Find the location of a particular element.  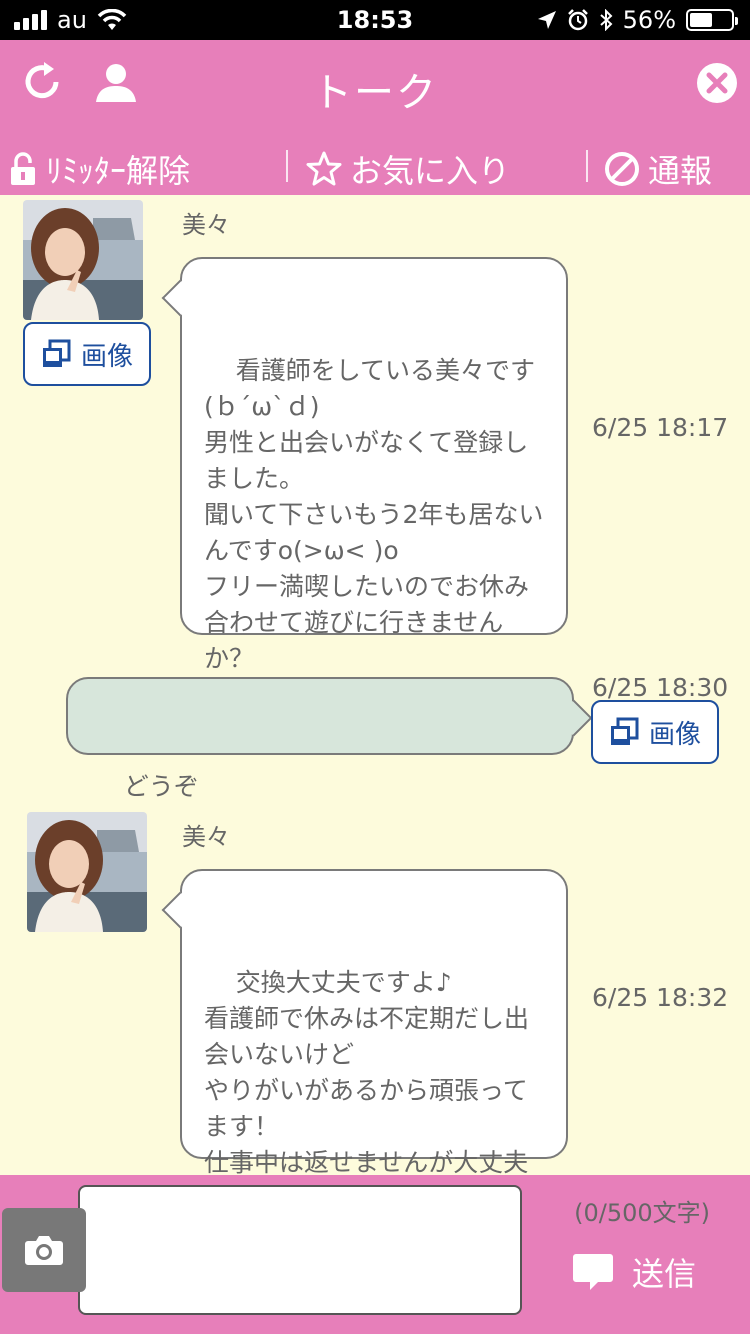

camera-icon is located at coordinates (44, 1250).